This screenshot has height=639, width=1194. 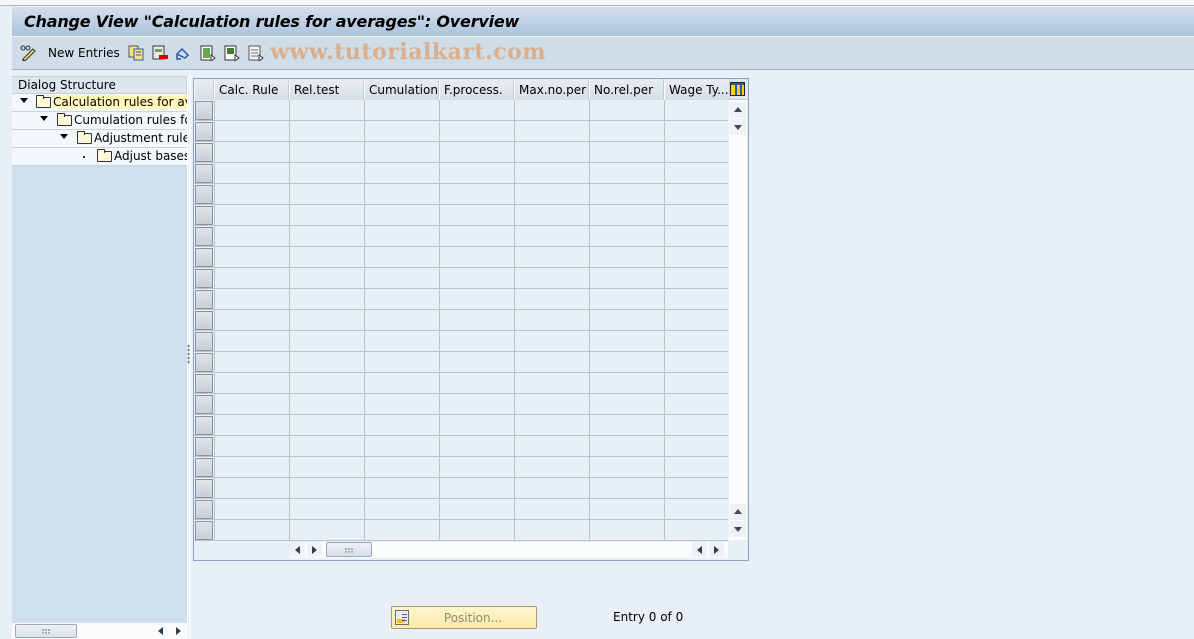 What do you see at coordinates (738, 110) in the screenshot?
I see `scroll-up-button` at bounding box center [738, 110].